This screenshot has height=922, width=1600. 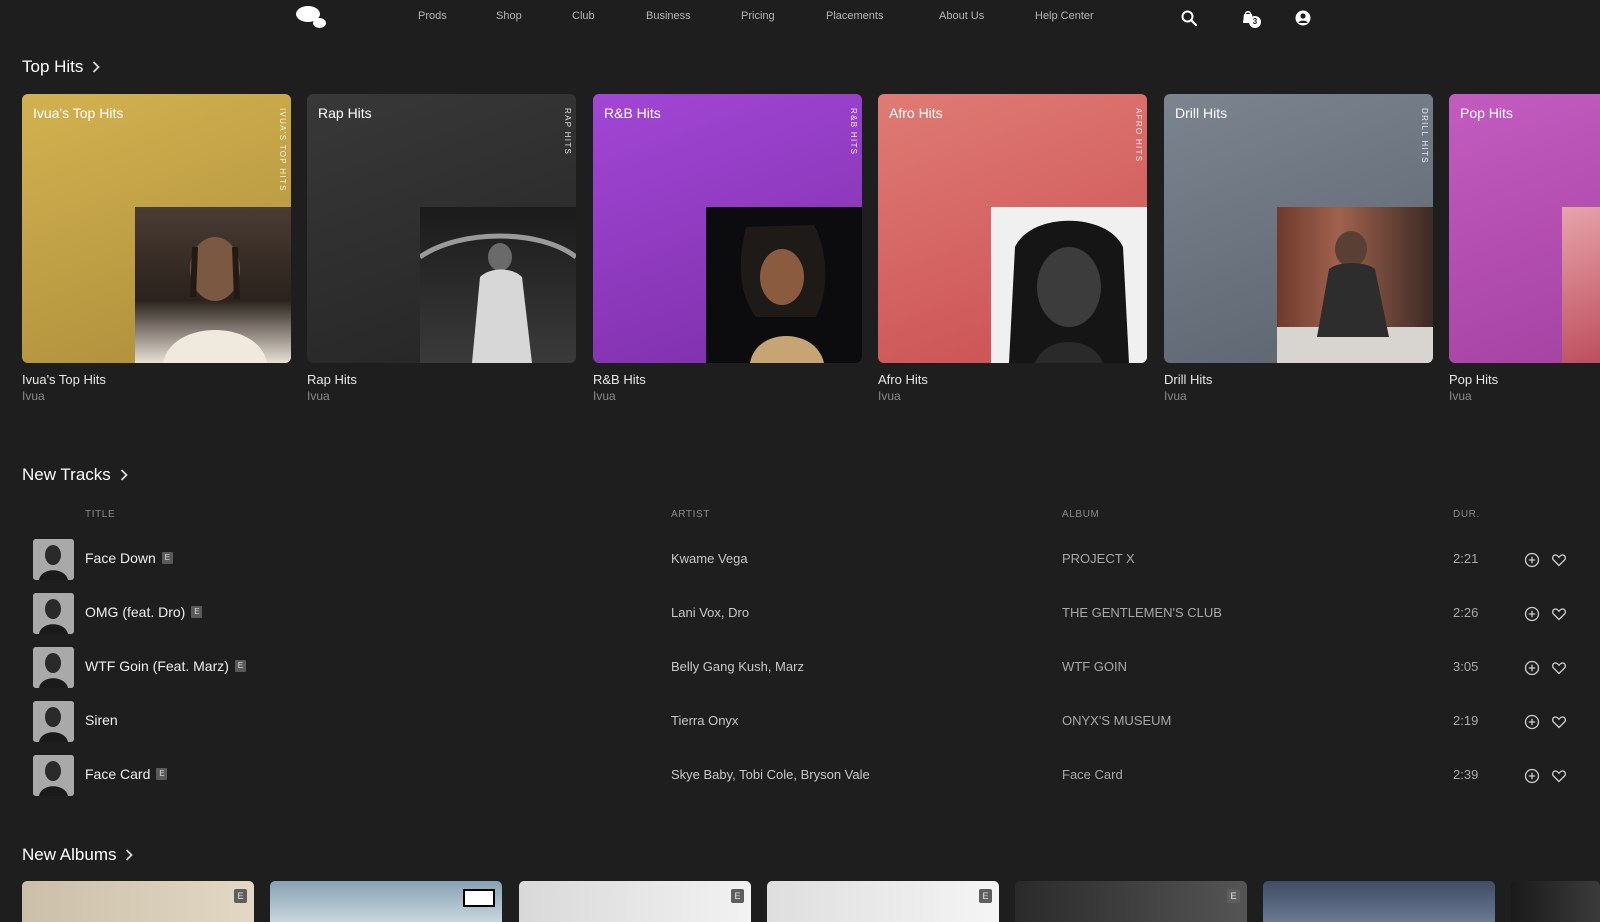 What do you see at coordinates (710, 612) in the screenshot?
I see `track-artist: Lani Vox, Dro` at bounding box center [710, 612].